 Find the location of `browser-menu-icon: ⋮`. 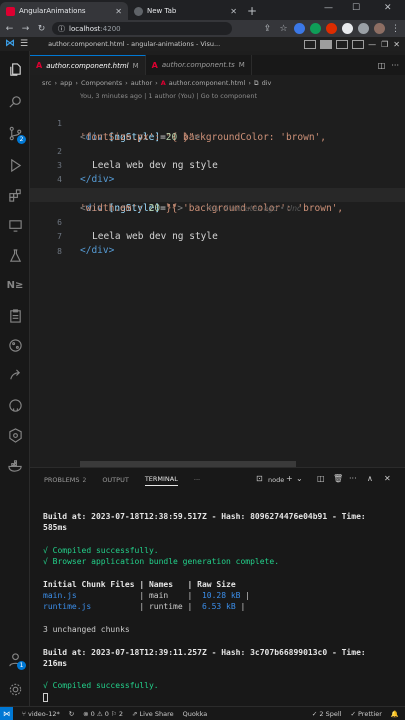

browser-menu-icon: ⋮ is located at coordinates (395, 29).